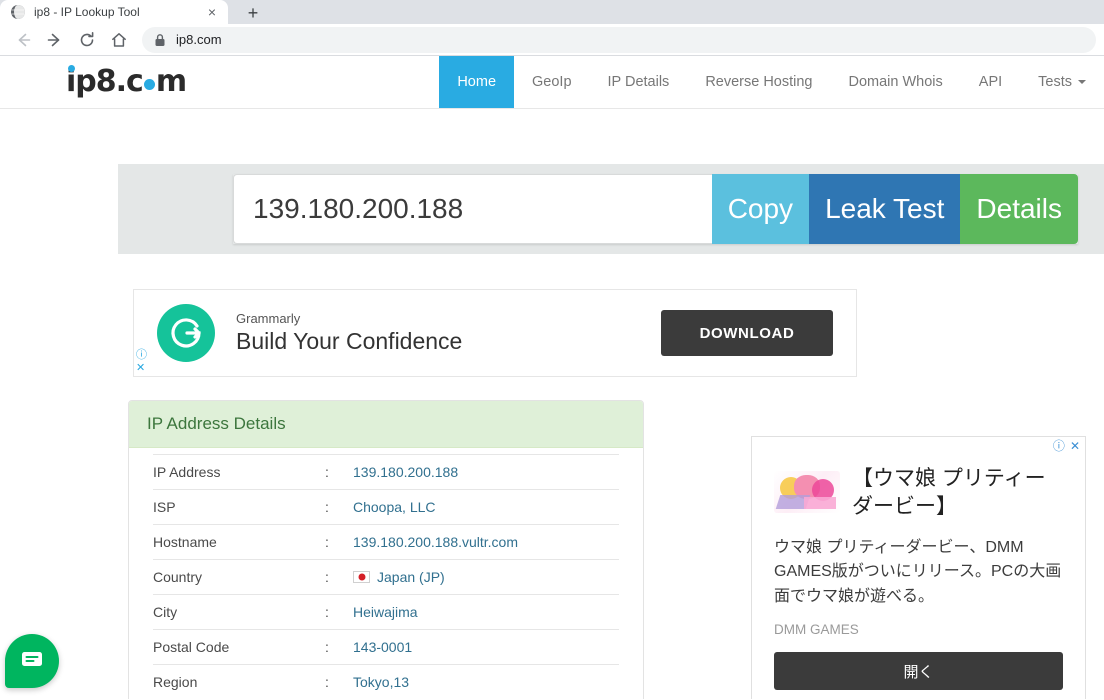 This screenshot has height=700, width=1104. I want to click on ip-search-row: 139.180.200.188 Copy Leak Test Details, so click(655, 209).